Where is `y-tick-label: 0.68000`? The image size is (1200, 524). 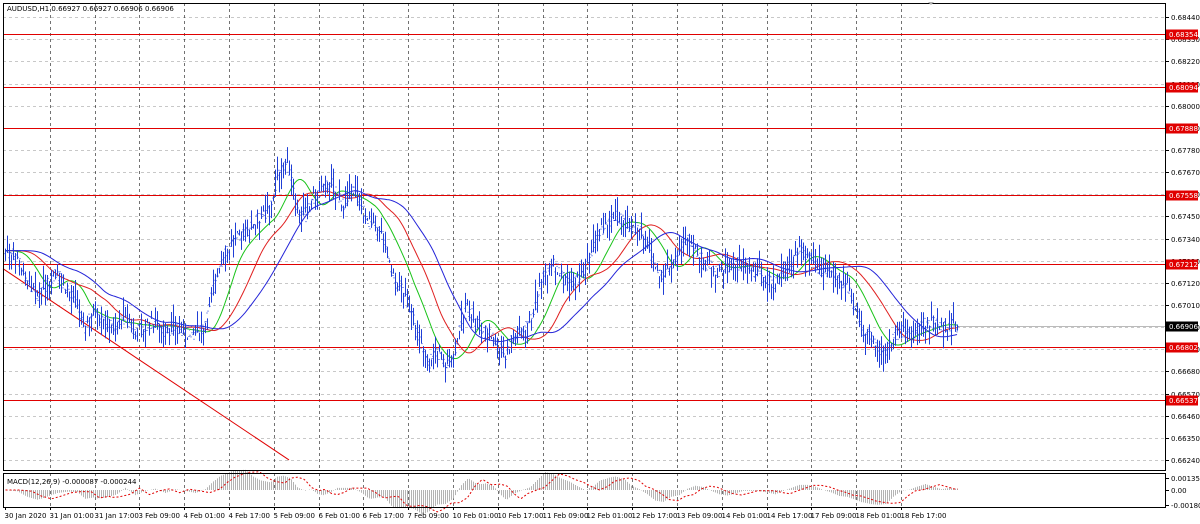 y-tick-label: 0.68000 is located at coordinates (1185, 107).